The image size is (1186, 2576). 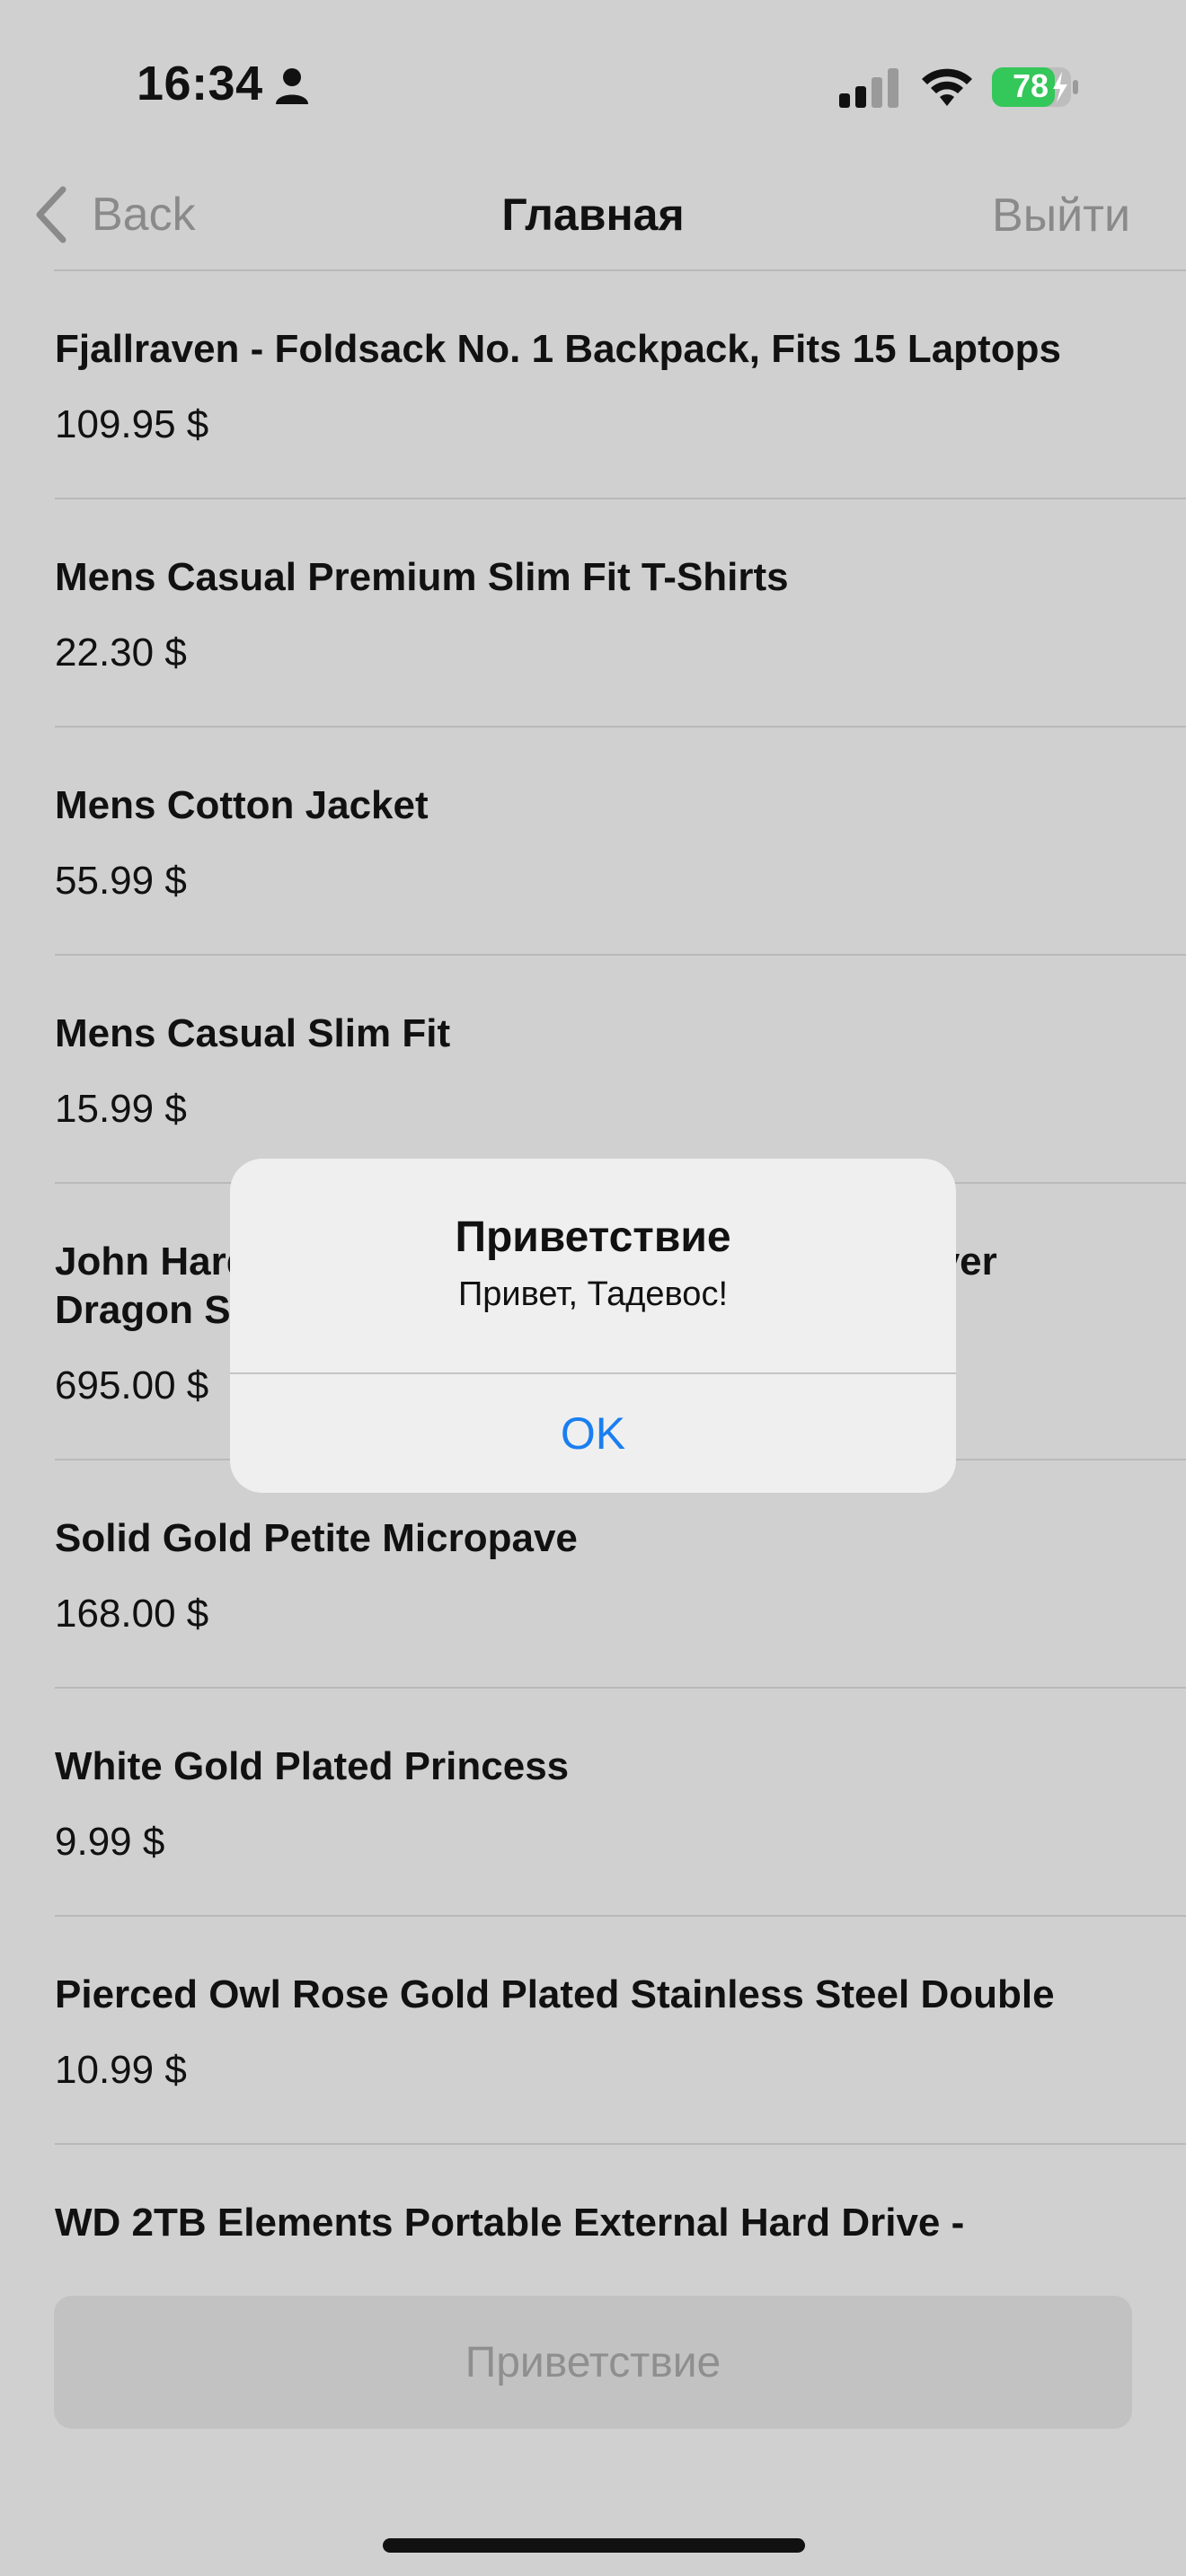 I want to click on signal-icon, so click(x=868, y=88).